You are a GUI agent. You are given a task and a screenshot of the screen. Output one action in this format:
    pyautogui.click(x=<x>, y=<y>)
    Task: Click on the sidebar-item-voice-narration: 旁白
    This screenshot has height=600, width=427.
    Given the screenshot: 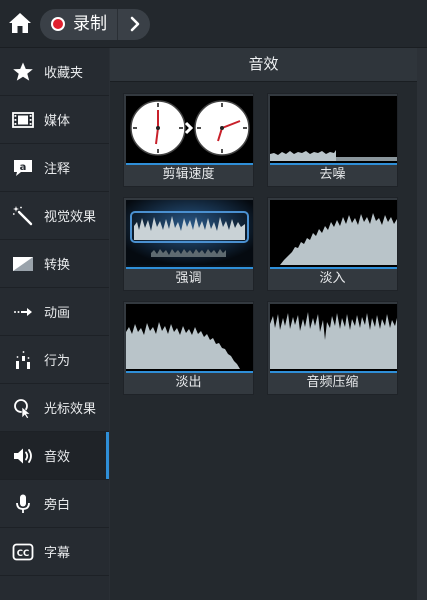 What is the action you would take?
    pyautogui.click(x=54, y=504)
    